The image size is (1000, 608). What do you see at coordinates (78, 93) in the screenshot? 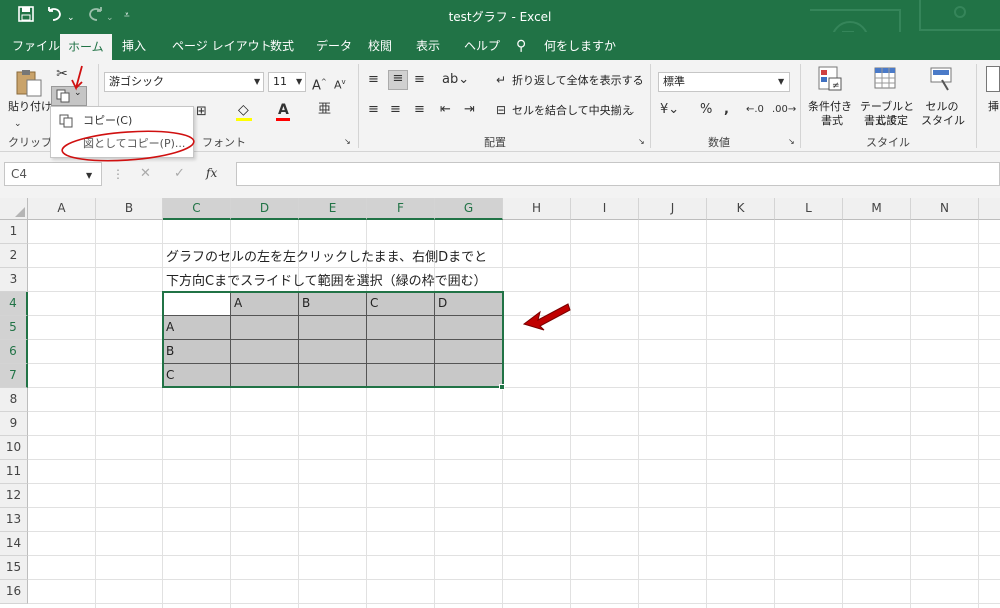
I see `copy-dropdown-icon: ⌄` at bounding box center [78, 93].